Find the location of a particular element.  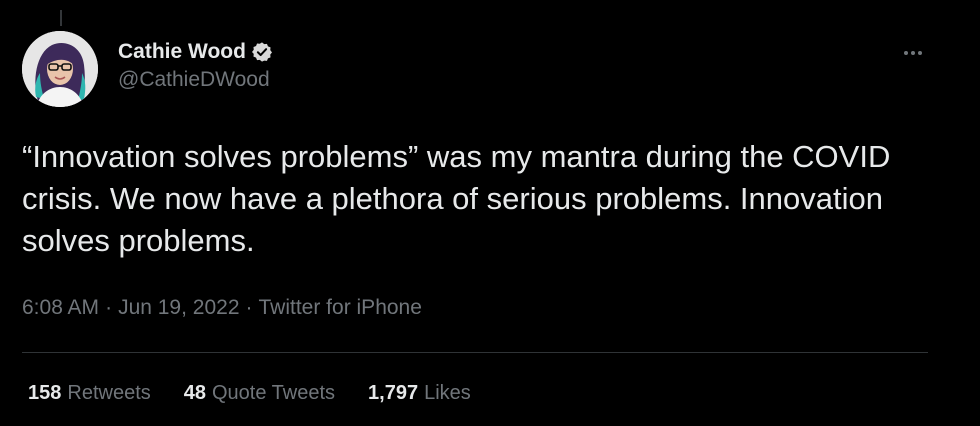

quote-tweets-label: Quote Tweets is located at coordinates (274, 393).